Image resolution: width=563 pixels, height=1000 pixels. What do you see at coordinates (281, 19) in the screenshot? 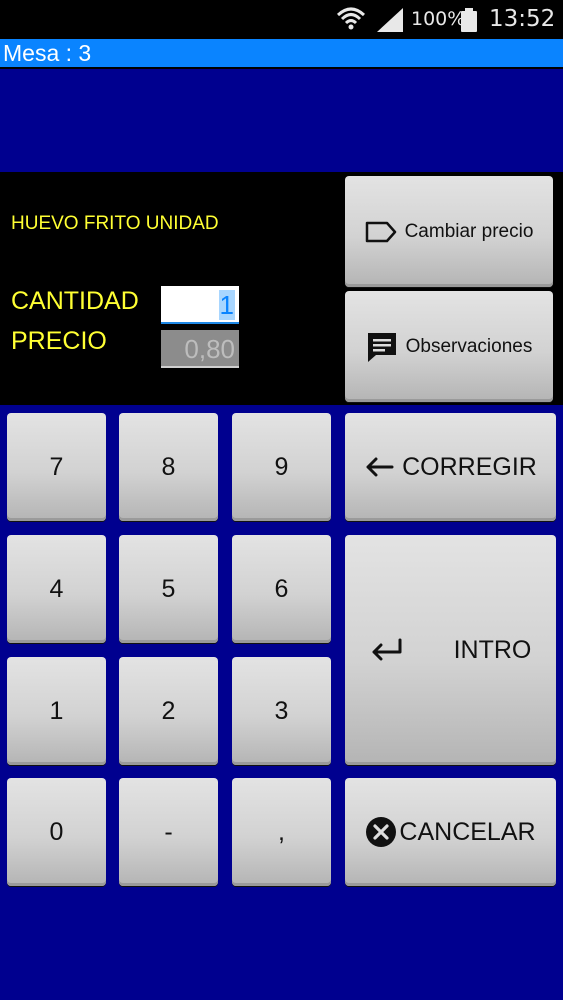
I see `status-bar: 100% 13:52` at bounding box center [281, 19].